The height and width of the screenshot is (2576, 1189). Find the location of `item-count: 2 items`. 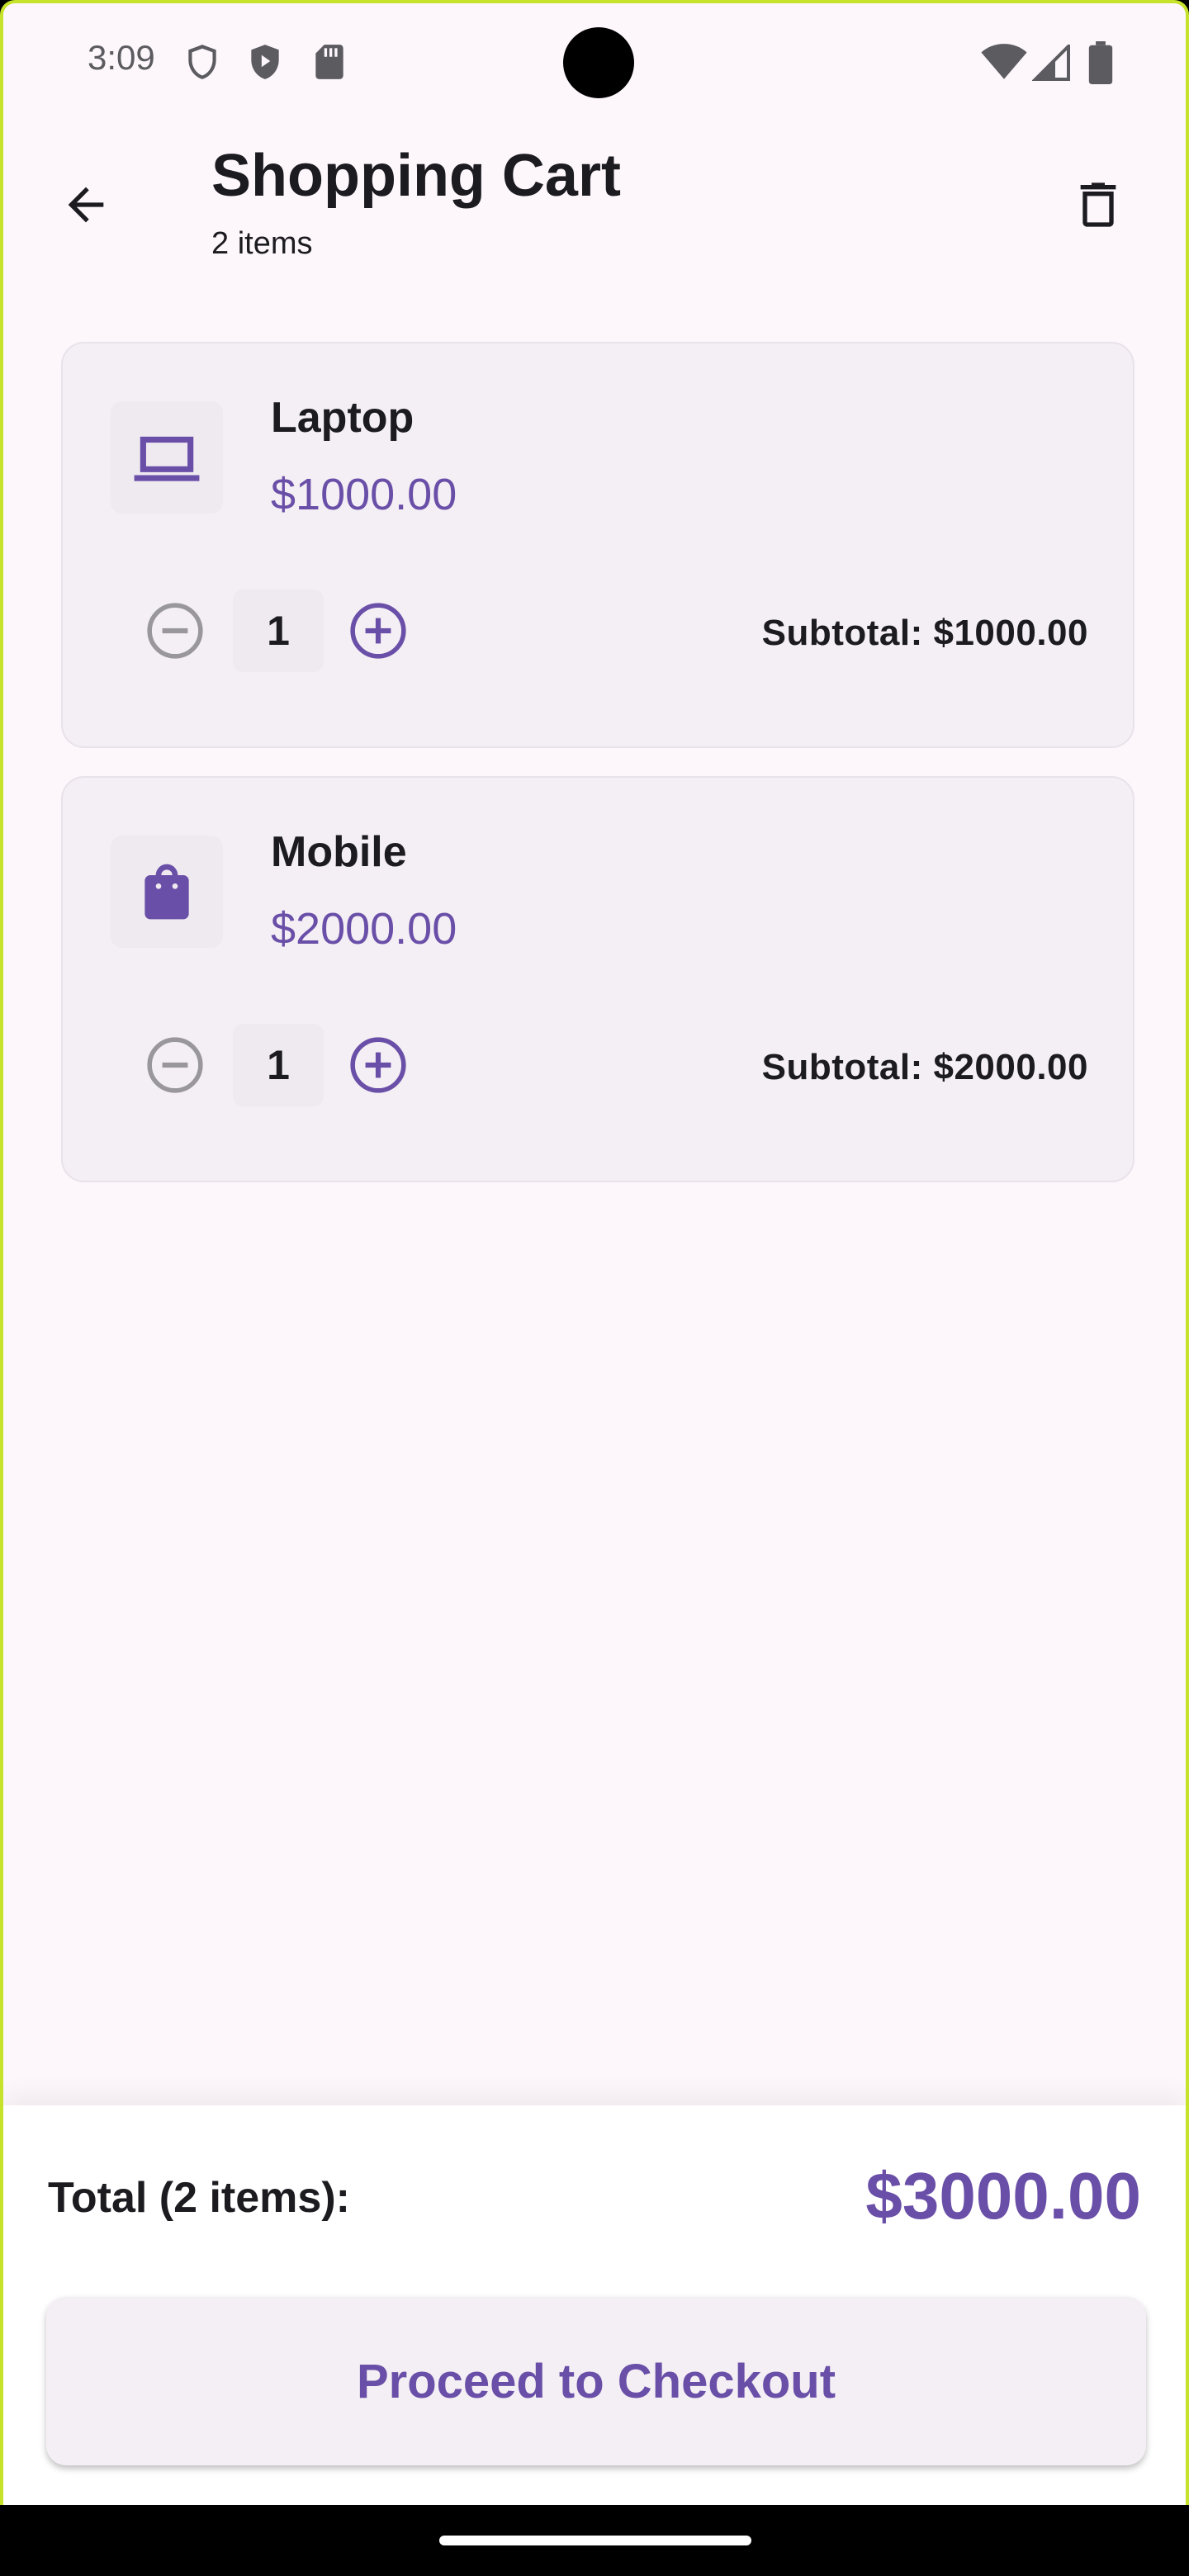

item-count: 2 items is located at coordinates (262, 243).